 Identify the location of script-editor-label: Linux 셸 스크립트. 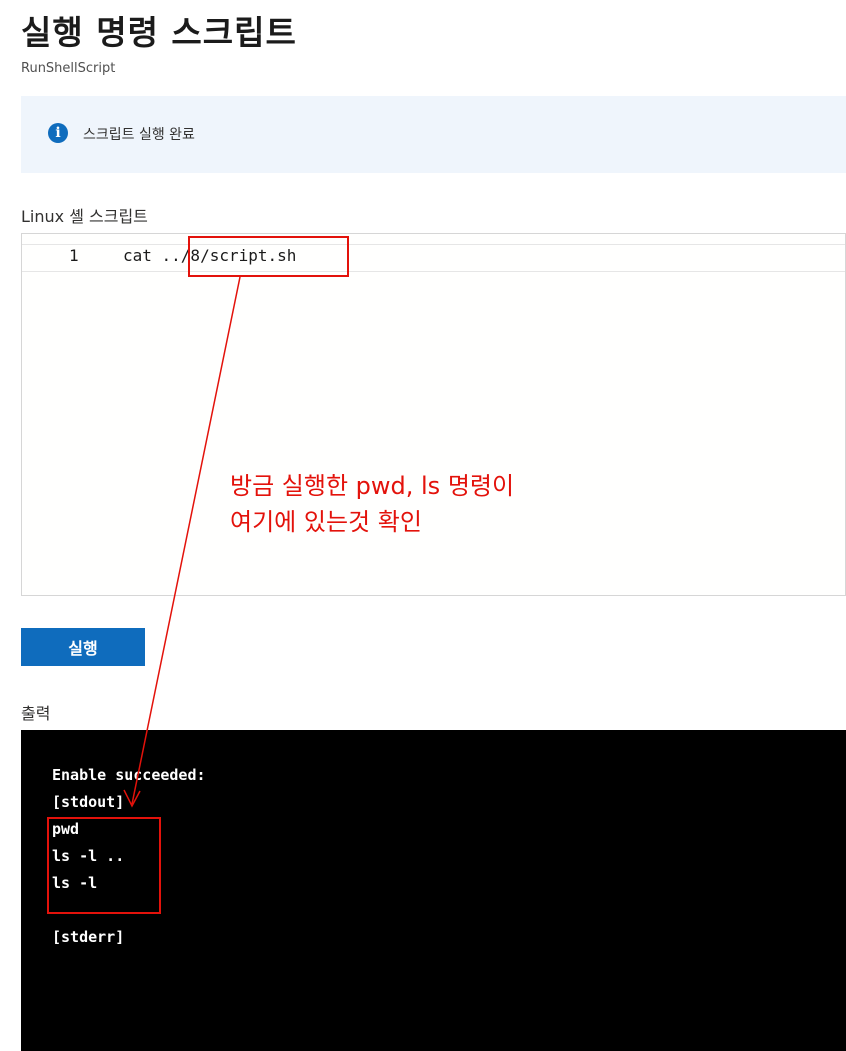
(84, 216).